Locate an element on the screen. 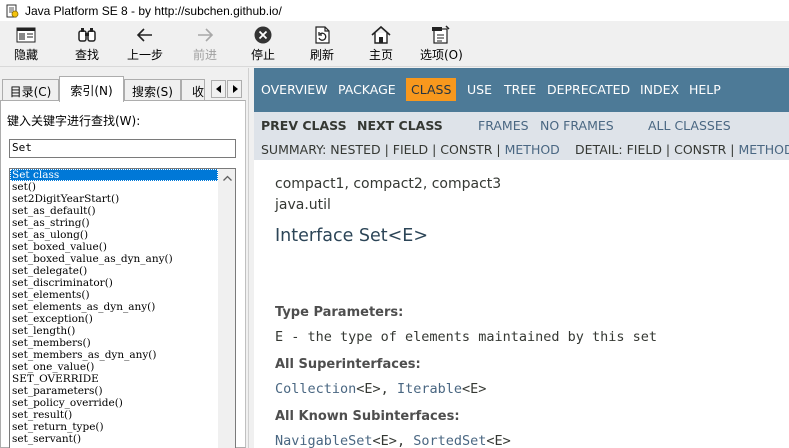 This screenshot has width=789, height=448. index-item: set_discriminator() is located at coordinates (114, 283).